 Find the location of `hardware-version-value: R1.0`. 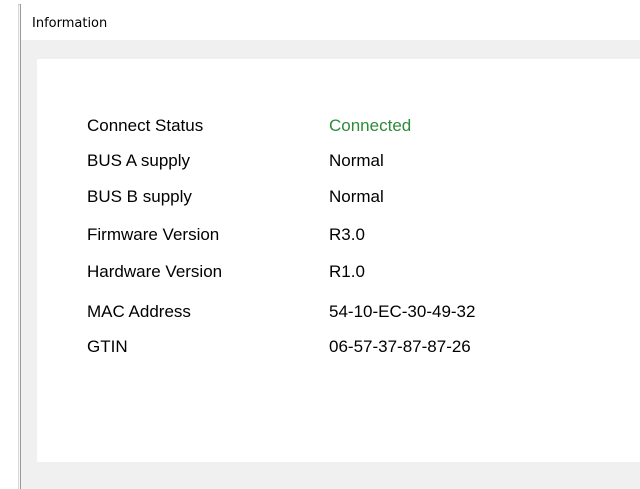

hardware-version-value: R1.0 is located at coordinates (347, 271).